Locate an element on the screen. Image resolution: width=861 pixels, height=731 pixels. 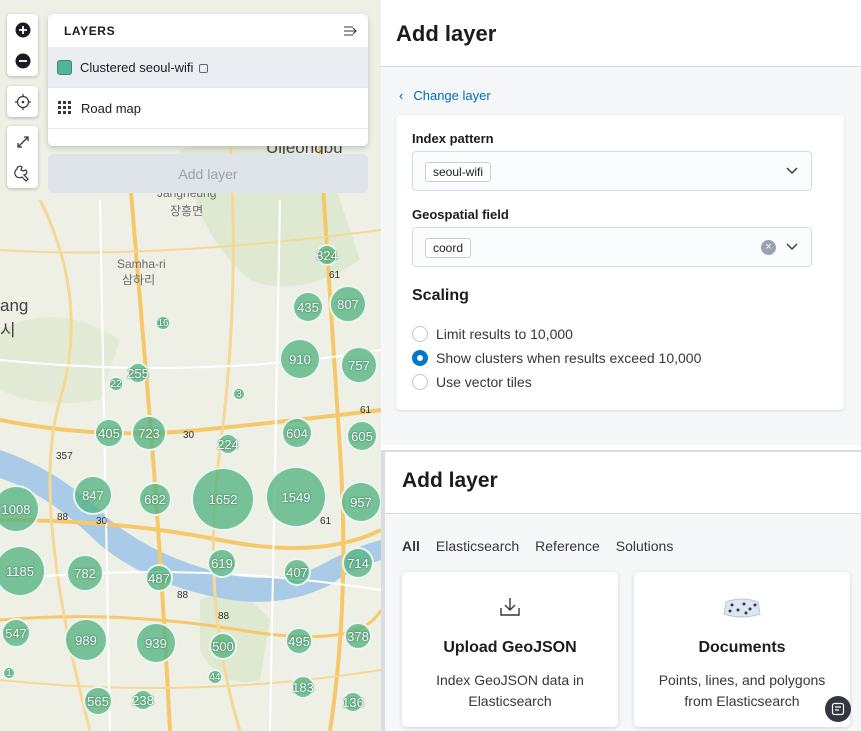
cluster-marker: 3 is located at coordinates (239, 394).